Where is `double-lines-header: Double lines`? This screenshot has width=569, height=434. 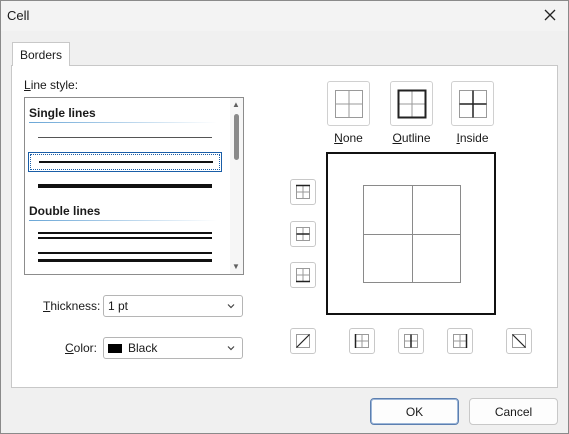
double-lines-header: Double lines is located at coordinates (65, 211).